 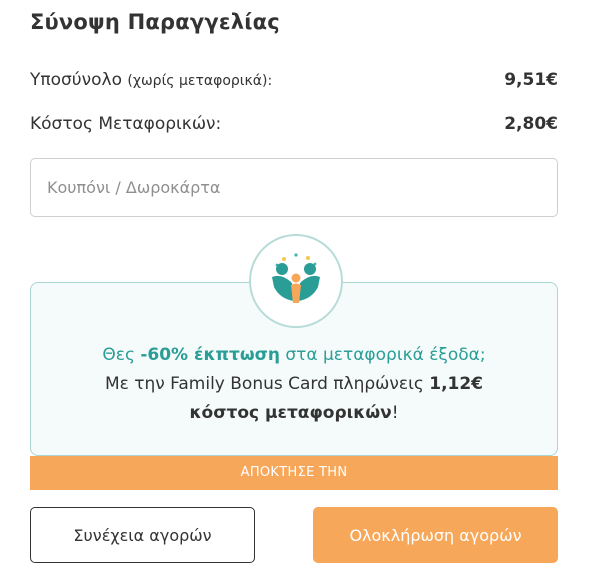 I want to click on family-logo-icon, so click(x=296, y=281).